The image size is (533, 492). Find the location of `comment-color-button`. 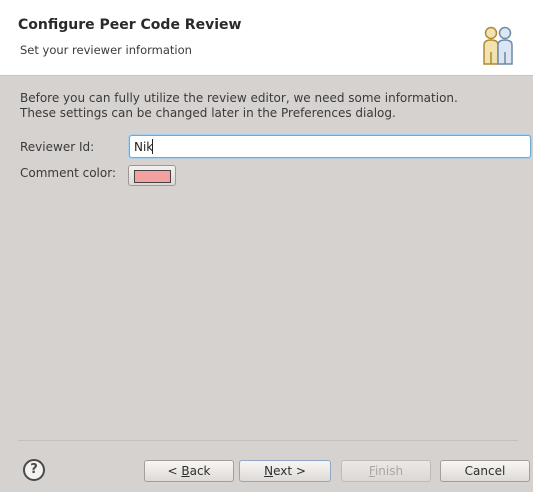

comment-color-button is located at coordinates (152, 175).